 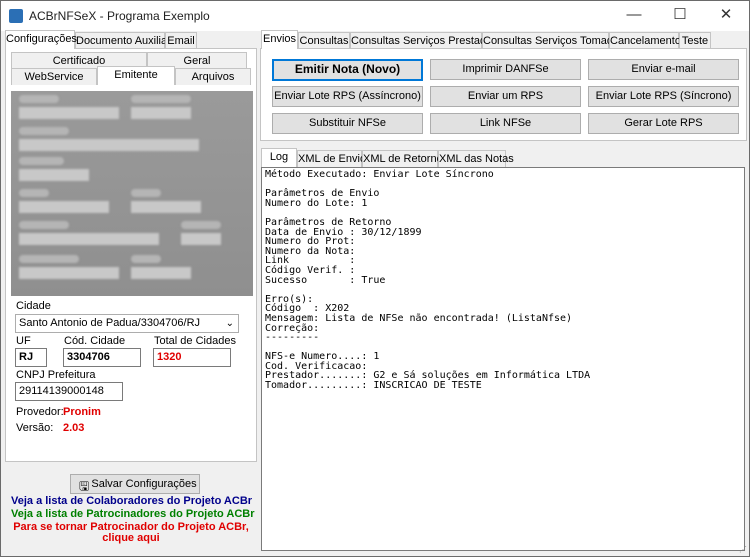 I want to click on window-title: ACBrNFSeX - Programa Exemplo, so click(x=119, y=16).